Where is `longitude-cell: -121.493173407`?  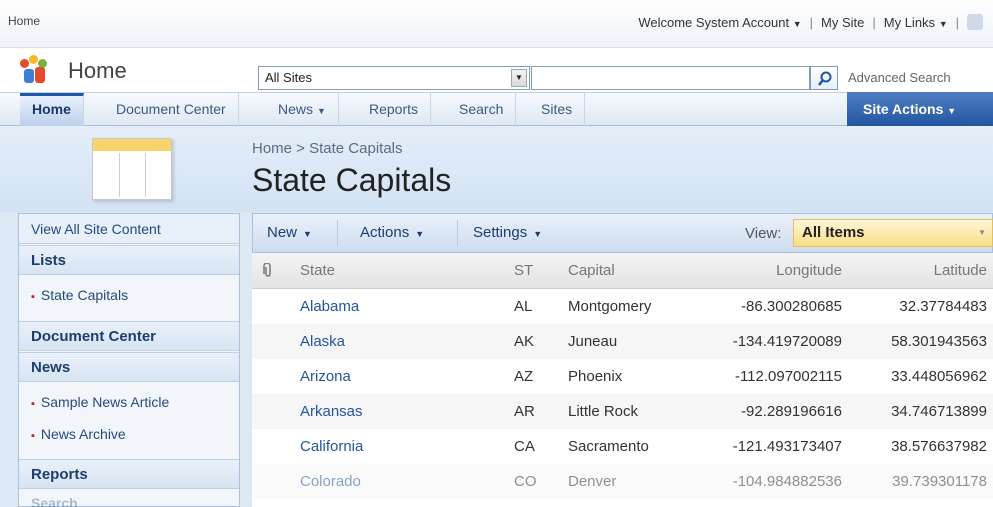 longitude-cell: -121.493173407 is located at coordinates (787, 446).